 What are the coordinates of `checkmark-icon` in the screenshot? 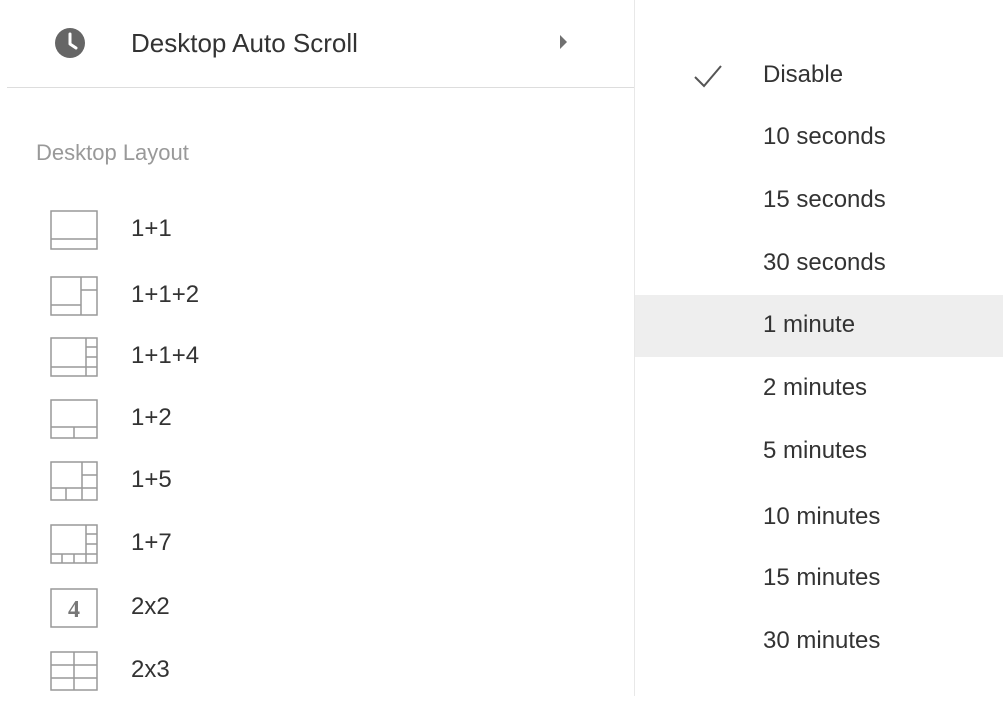 It's located at (708, 76).